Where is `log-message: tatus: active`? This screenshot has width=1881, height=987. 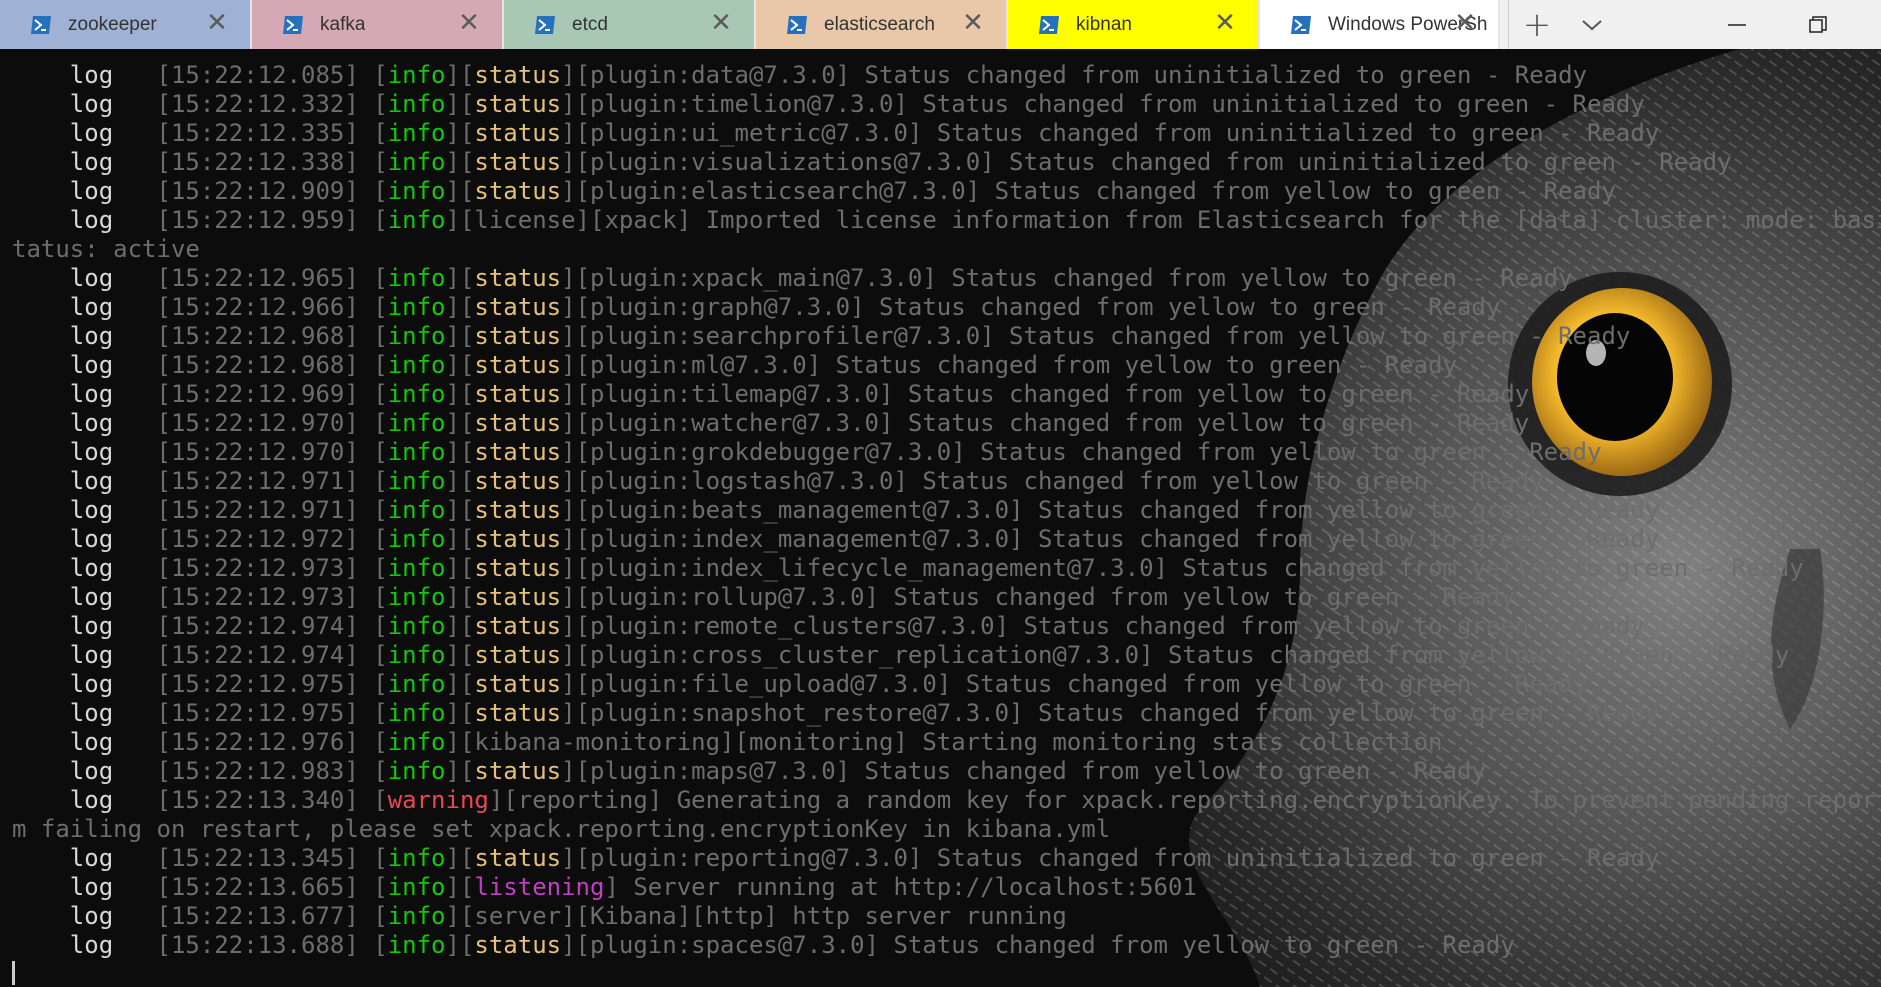 log-message: tatus: active is located at coordinates (106, 249).